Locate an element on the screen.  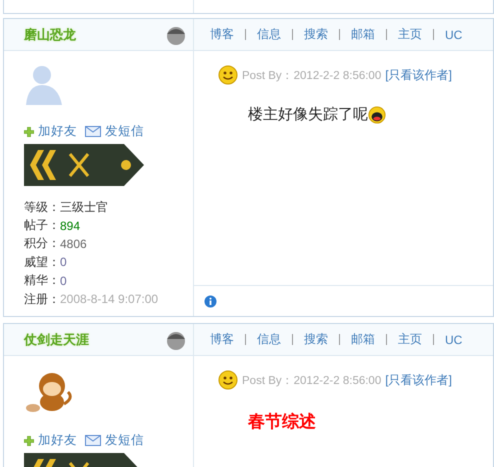
laughing-emoji-icon is located at coordinates (377, 115).